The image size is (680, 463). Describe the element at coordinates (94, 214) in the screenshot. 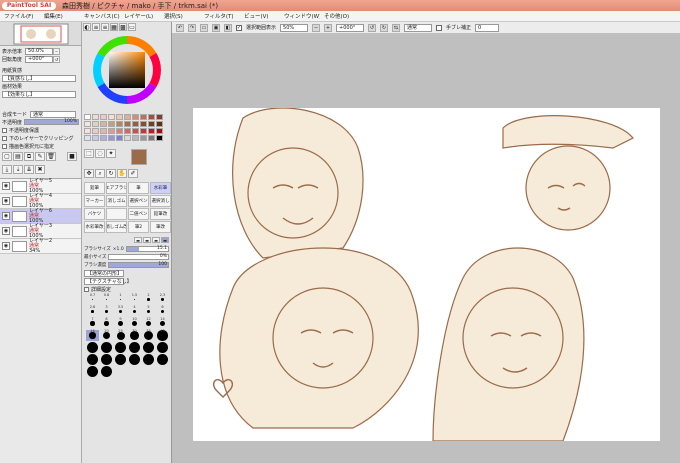

I see `tool-bucket: バケツ` at that location.